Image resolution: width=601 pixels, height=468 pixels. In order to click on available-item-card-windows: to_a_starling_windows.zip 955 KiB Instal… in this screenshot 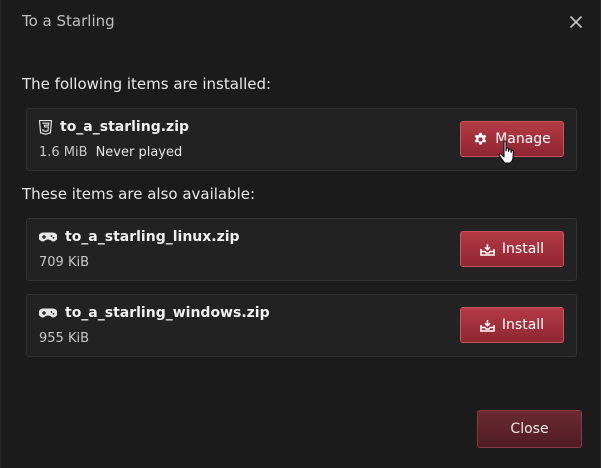, I will do `click(301, 325)`.